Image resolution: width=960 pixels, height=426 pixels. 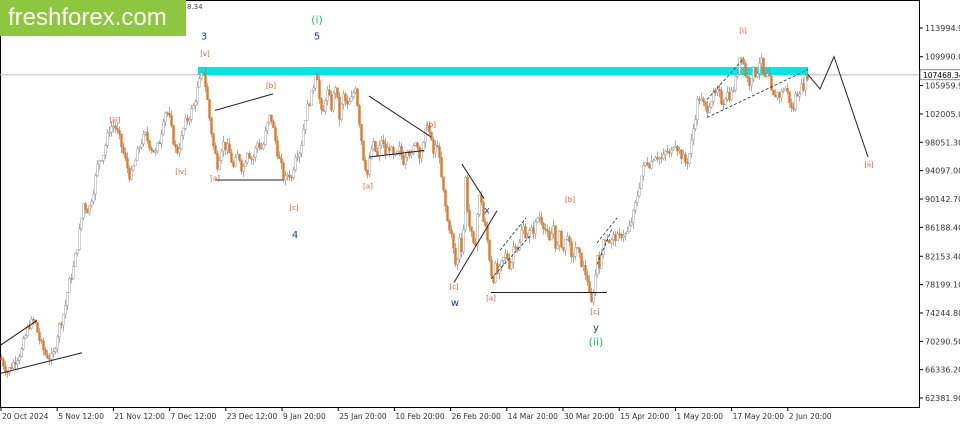 What do you see at coordinates (942, 341) in the screenshot?
I see `y-axis-tick-label: 70290.50` at bounding box center [942, 341].